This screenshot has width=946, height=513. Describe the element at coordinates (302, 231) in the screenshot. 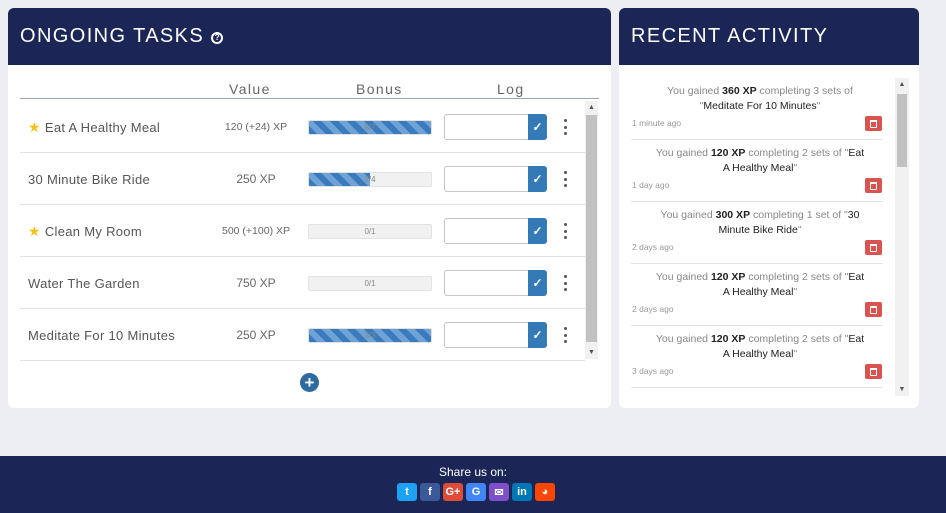

I see `task-row: ★ Clean My Room 500 (+100) XP 0/1 ✓` at that location.